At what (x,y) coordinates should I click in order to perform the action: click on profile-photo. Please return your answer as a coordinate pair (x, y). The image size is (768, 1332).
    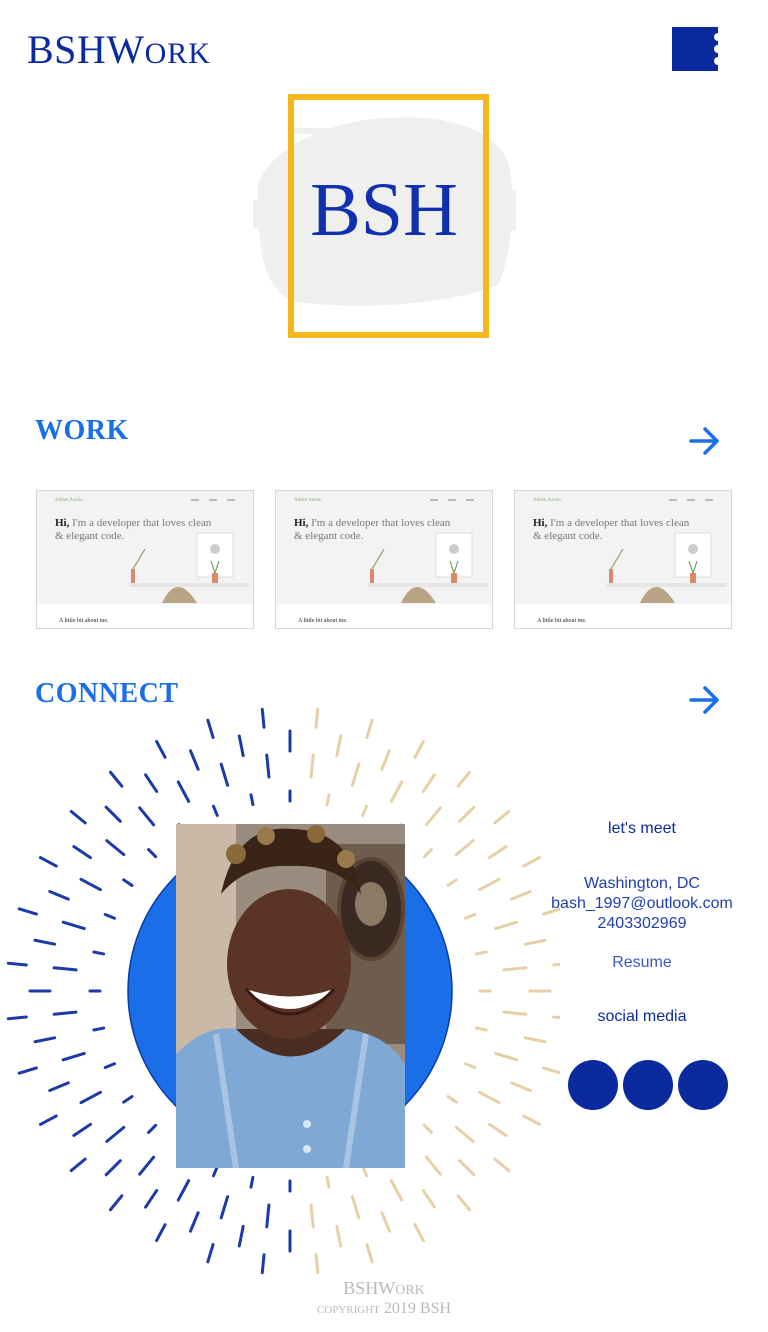
    Looking at the image, I should click on (290, 996).